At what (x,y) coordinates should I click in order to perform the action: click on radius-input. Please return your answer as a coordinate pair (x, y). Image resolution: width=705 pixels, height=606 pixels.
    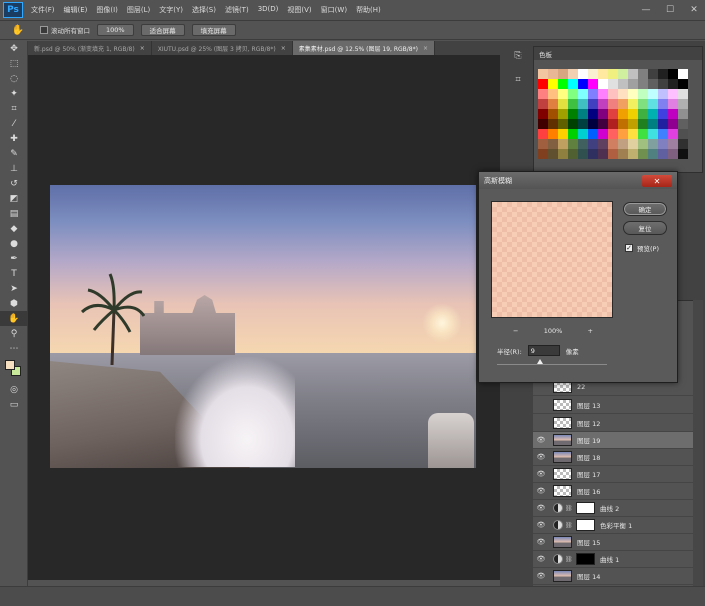
    Looking at the image, I should click on (543, 350).